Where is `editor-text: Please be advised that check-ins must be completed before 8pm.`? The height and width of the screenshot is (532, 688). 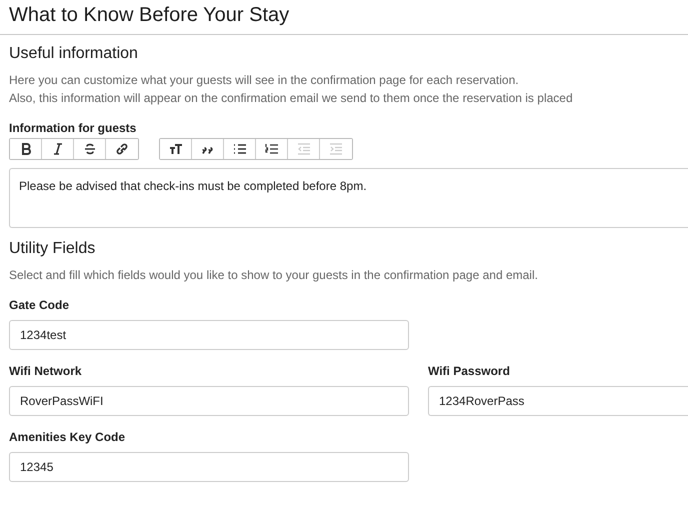 editor-text: Please be advised that check-ins must be completed before 8pm. is located at coordinates (193, 186).